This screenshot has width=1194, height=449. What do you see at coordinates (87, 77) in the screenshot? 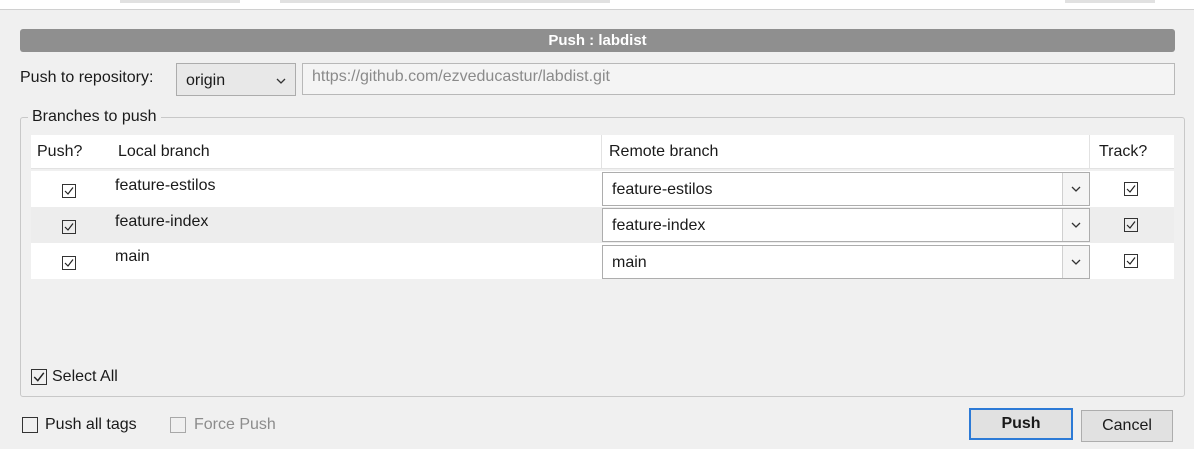
I see `push-to-repository-label: Push to repository:` at bounding box center [87, 77].